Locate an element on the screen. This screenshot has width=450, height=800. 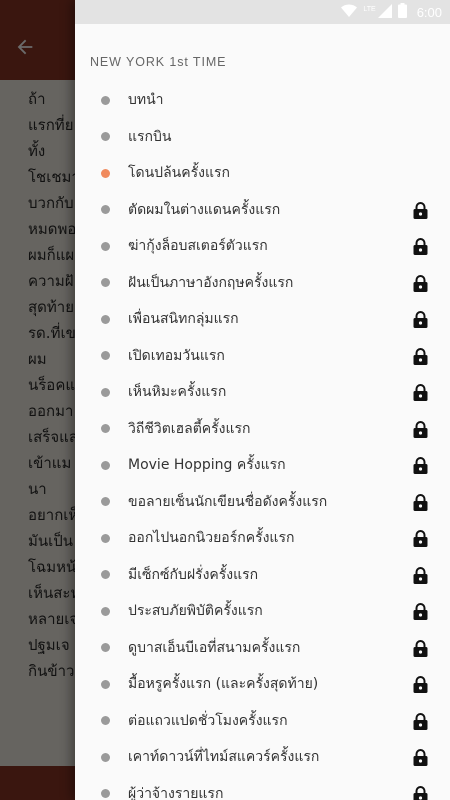
chapter-item: มื้อหรูครั้งแรก (และครั้งสุดท้าย) is located at coordinates (262, 684).